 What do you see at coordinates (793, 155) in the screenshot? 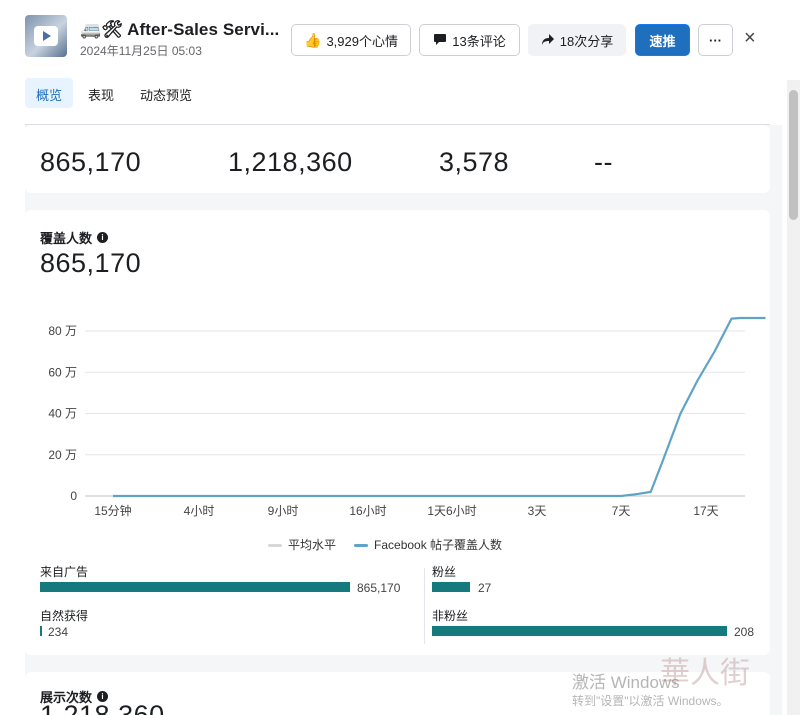
I see `scrollbar-thumb` at bounding box center [793, 155].